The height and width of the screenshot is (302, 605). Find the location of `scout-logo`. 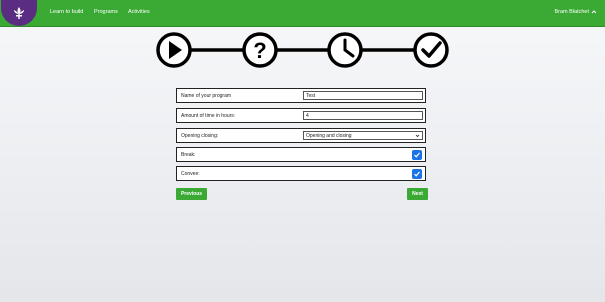

scout-logo is located at coordinates (19, 13).